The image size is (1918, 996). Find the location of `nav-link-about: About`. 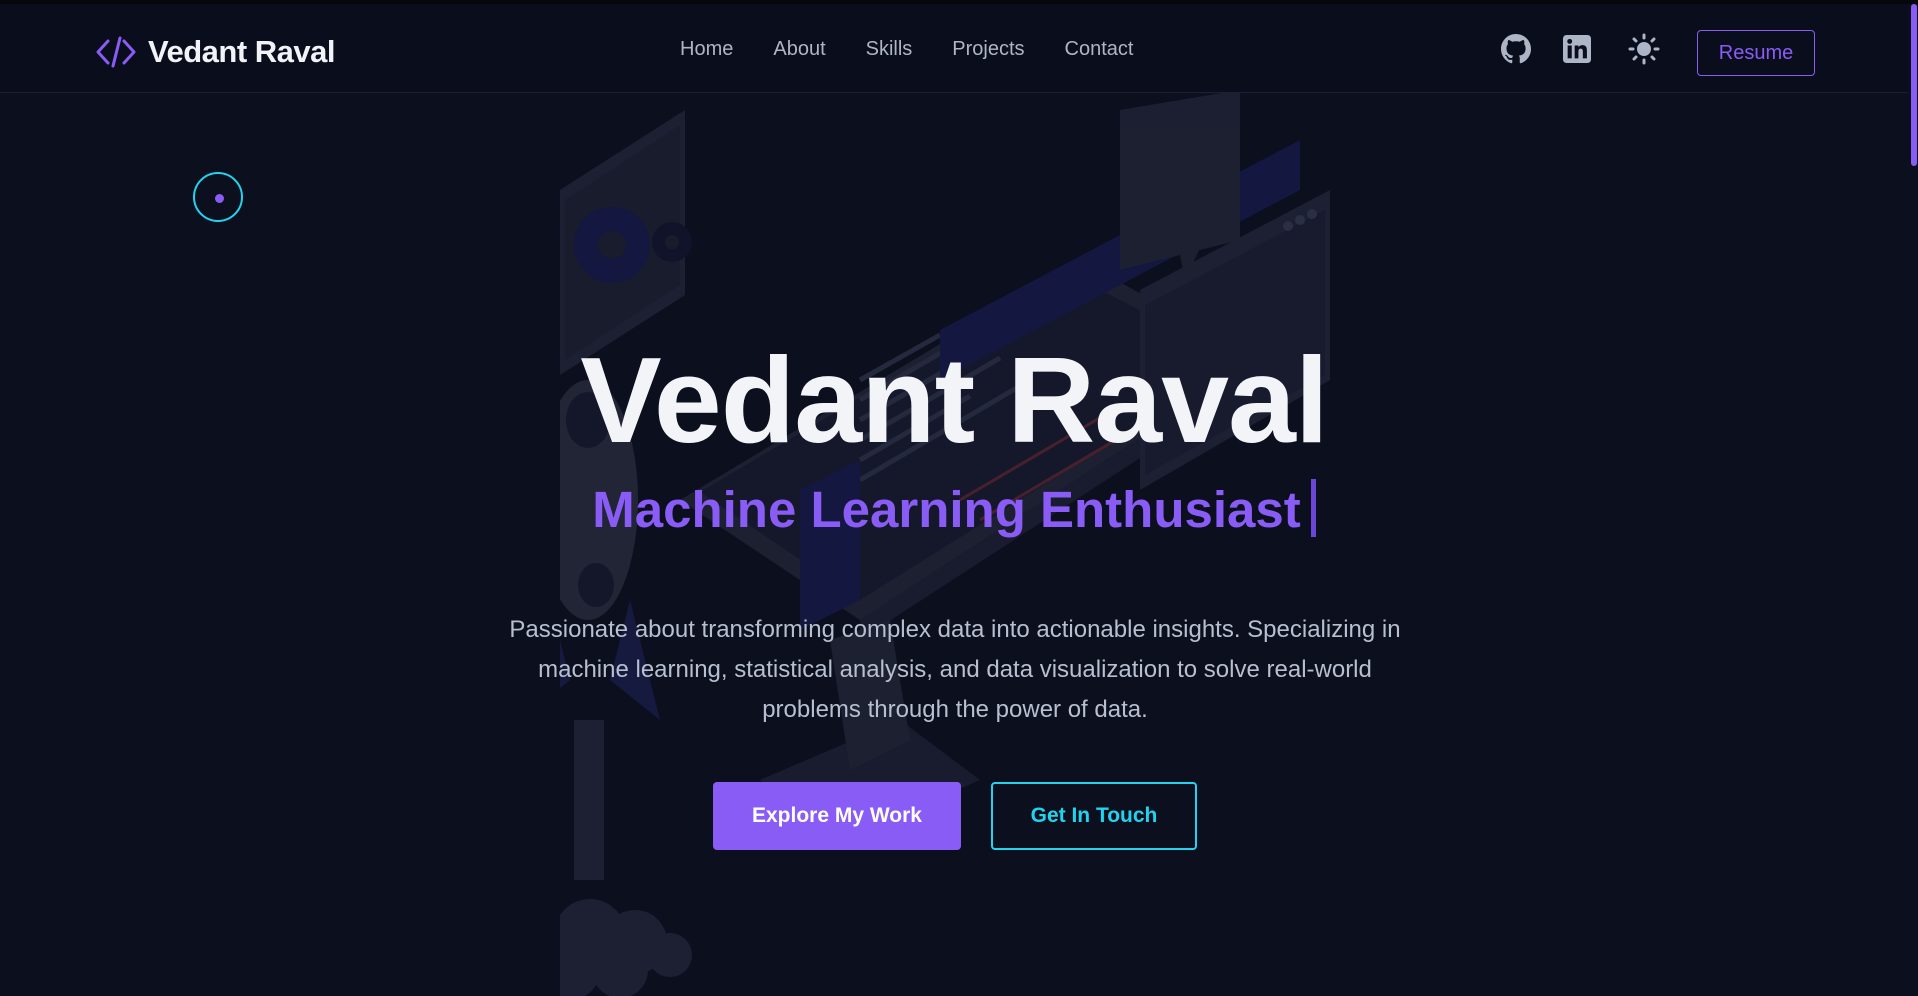

nav-link-about: About is located at coordinates (799, 49).